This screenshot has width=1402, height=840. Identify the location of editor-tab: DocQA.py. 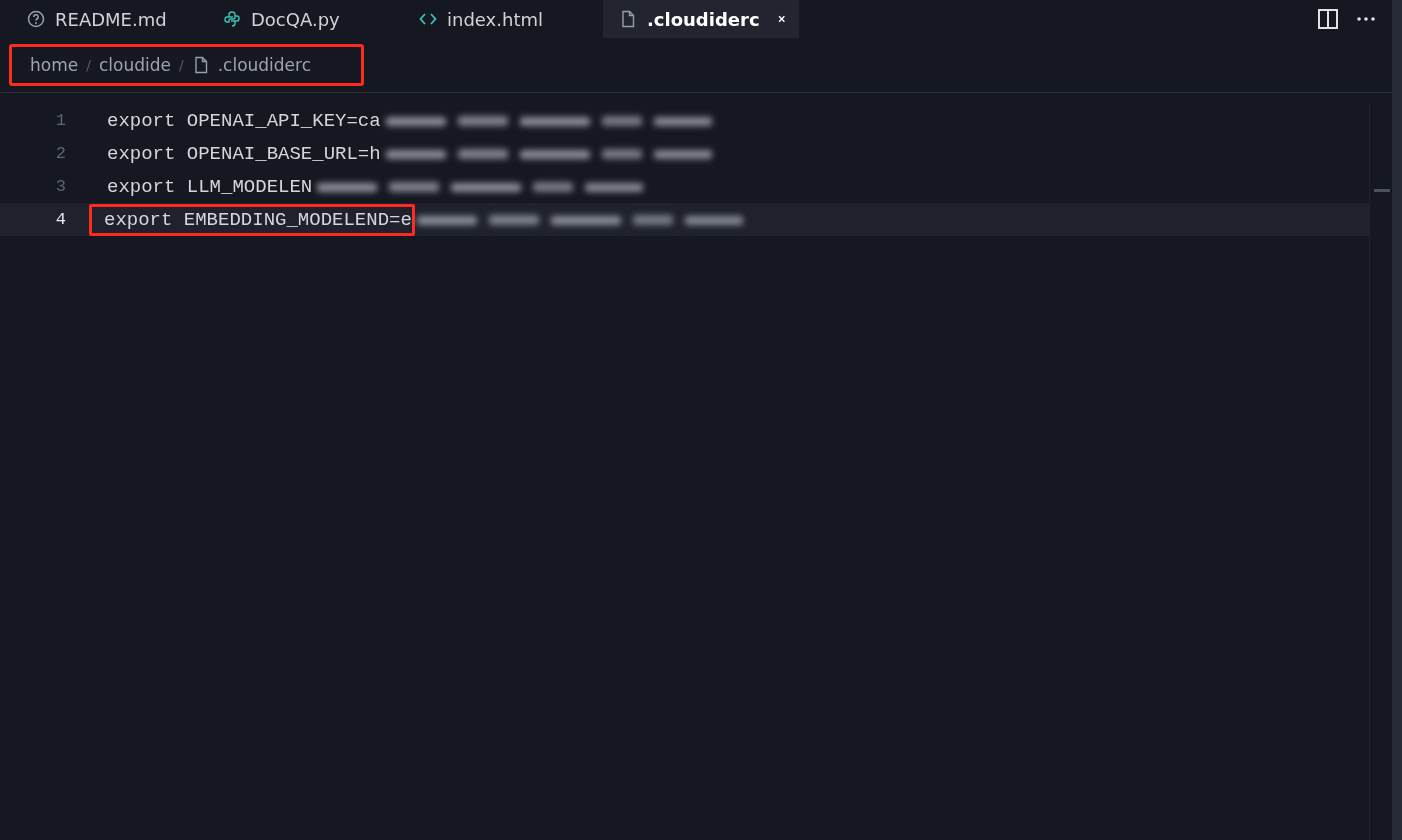
(309, 19).